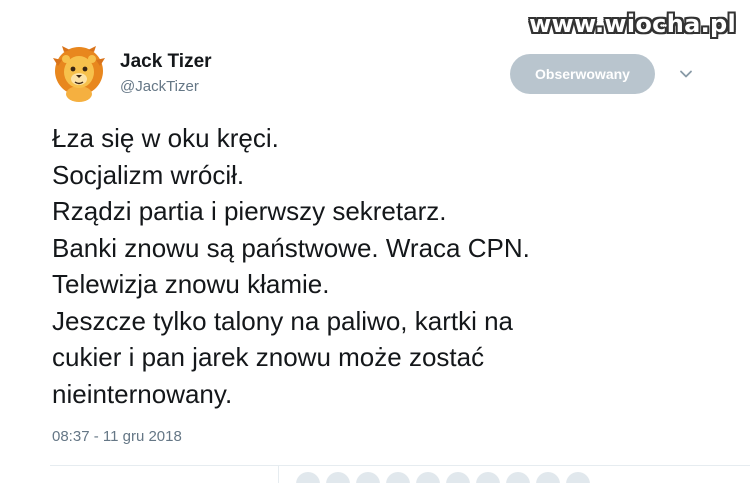 This screenshot has height=483, width=750. I want to click on tweet-line: Telewizja znowu kłamie., so click(191, 284).